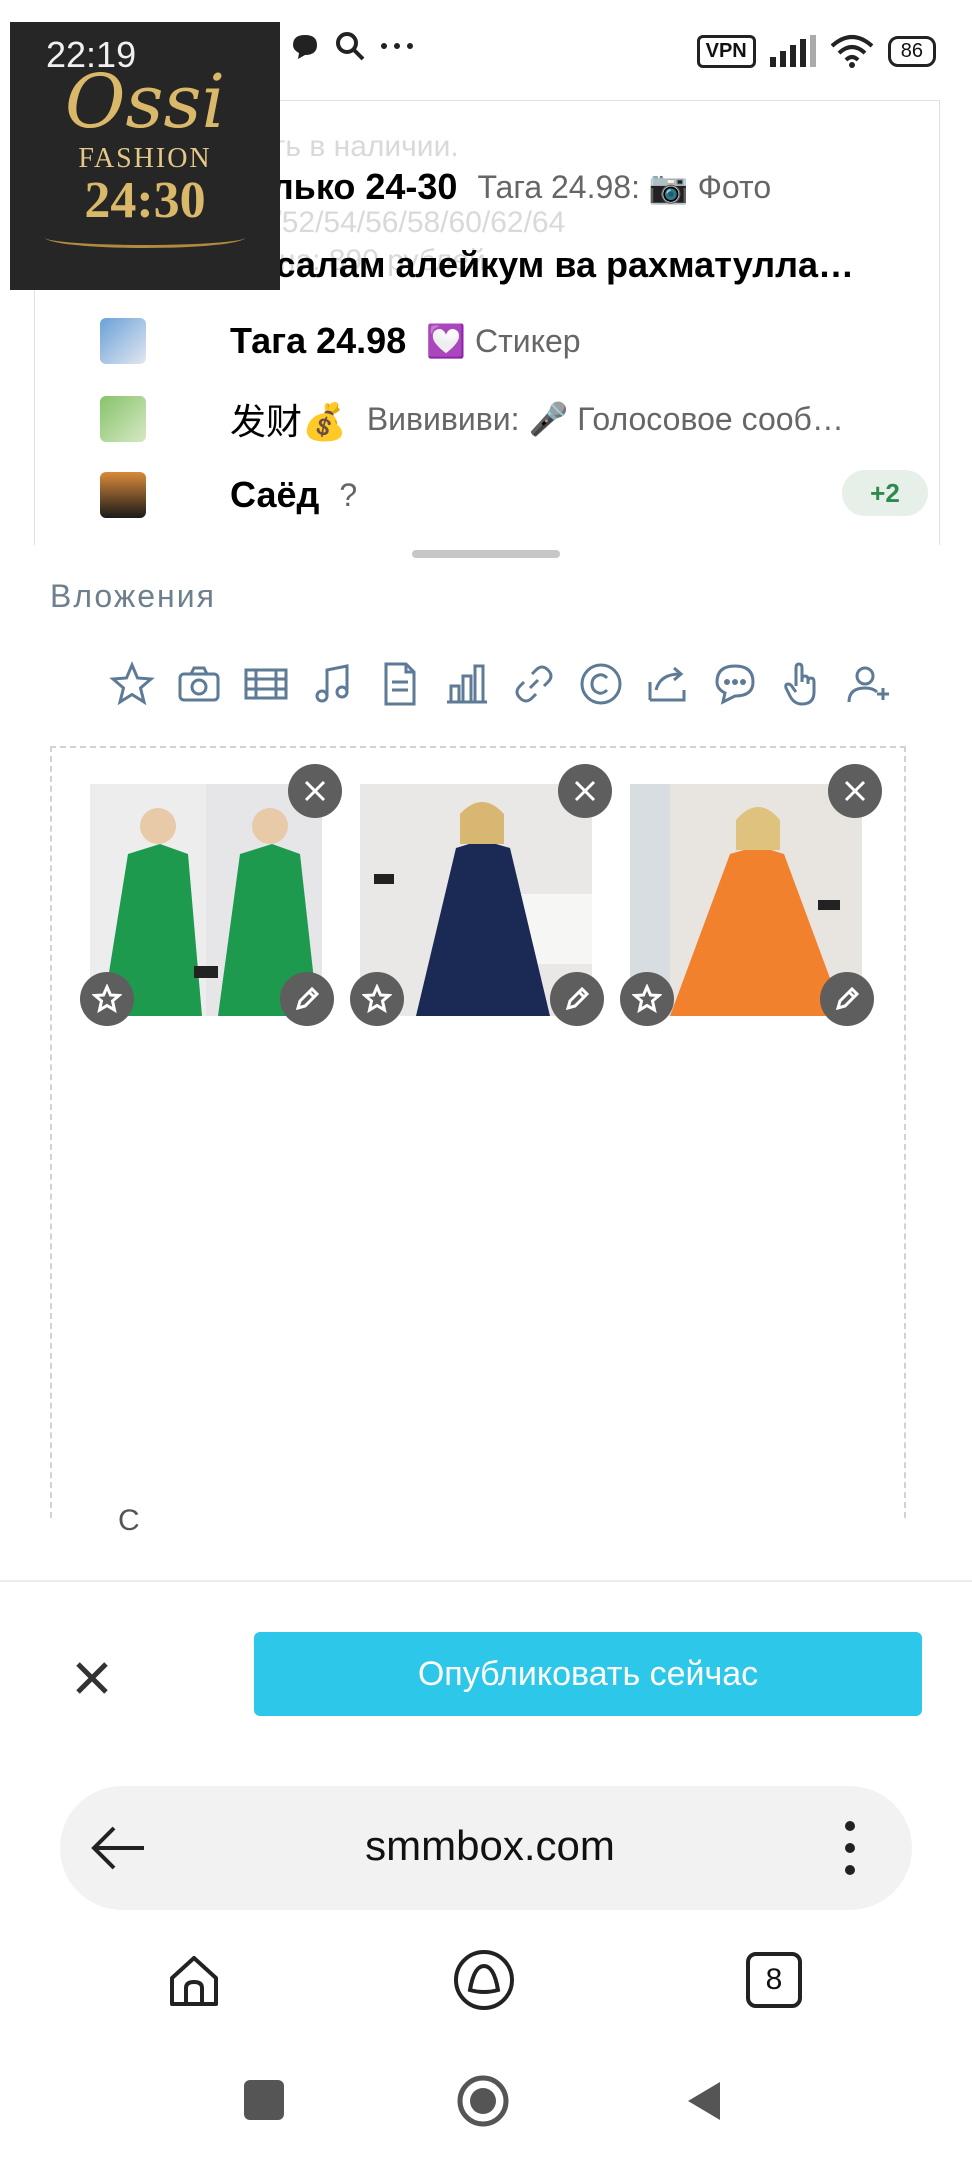 The height and width of the screenshot is (2160, 972). Describe the element at coordinates (400, 684) in the screenshot. I see `document-icon` at that location.